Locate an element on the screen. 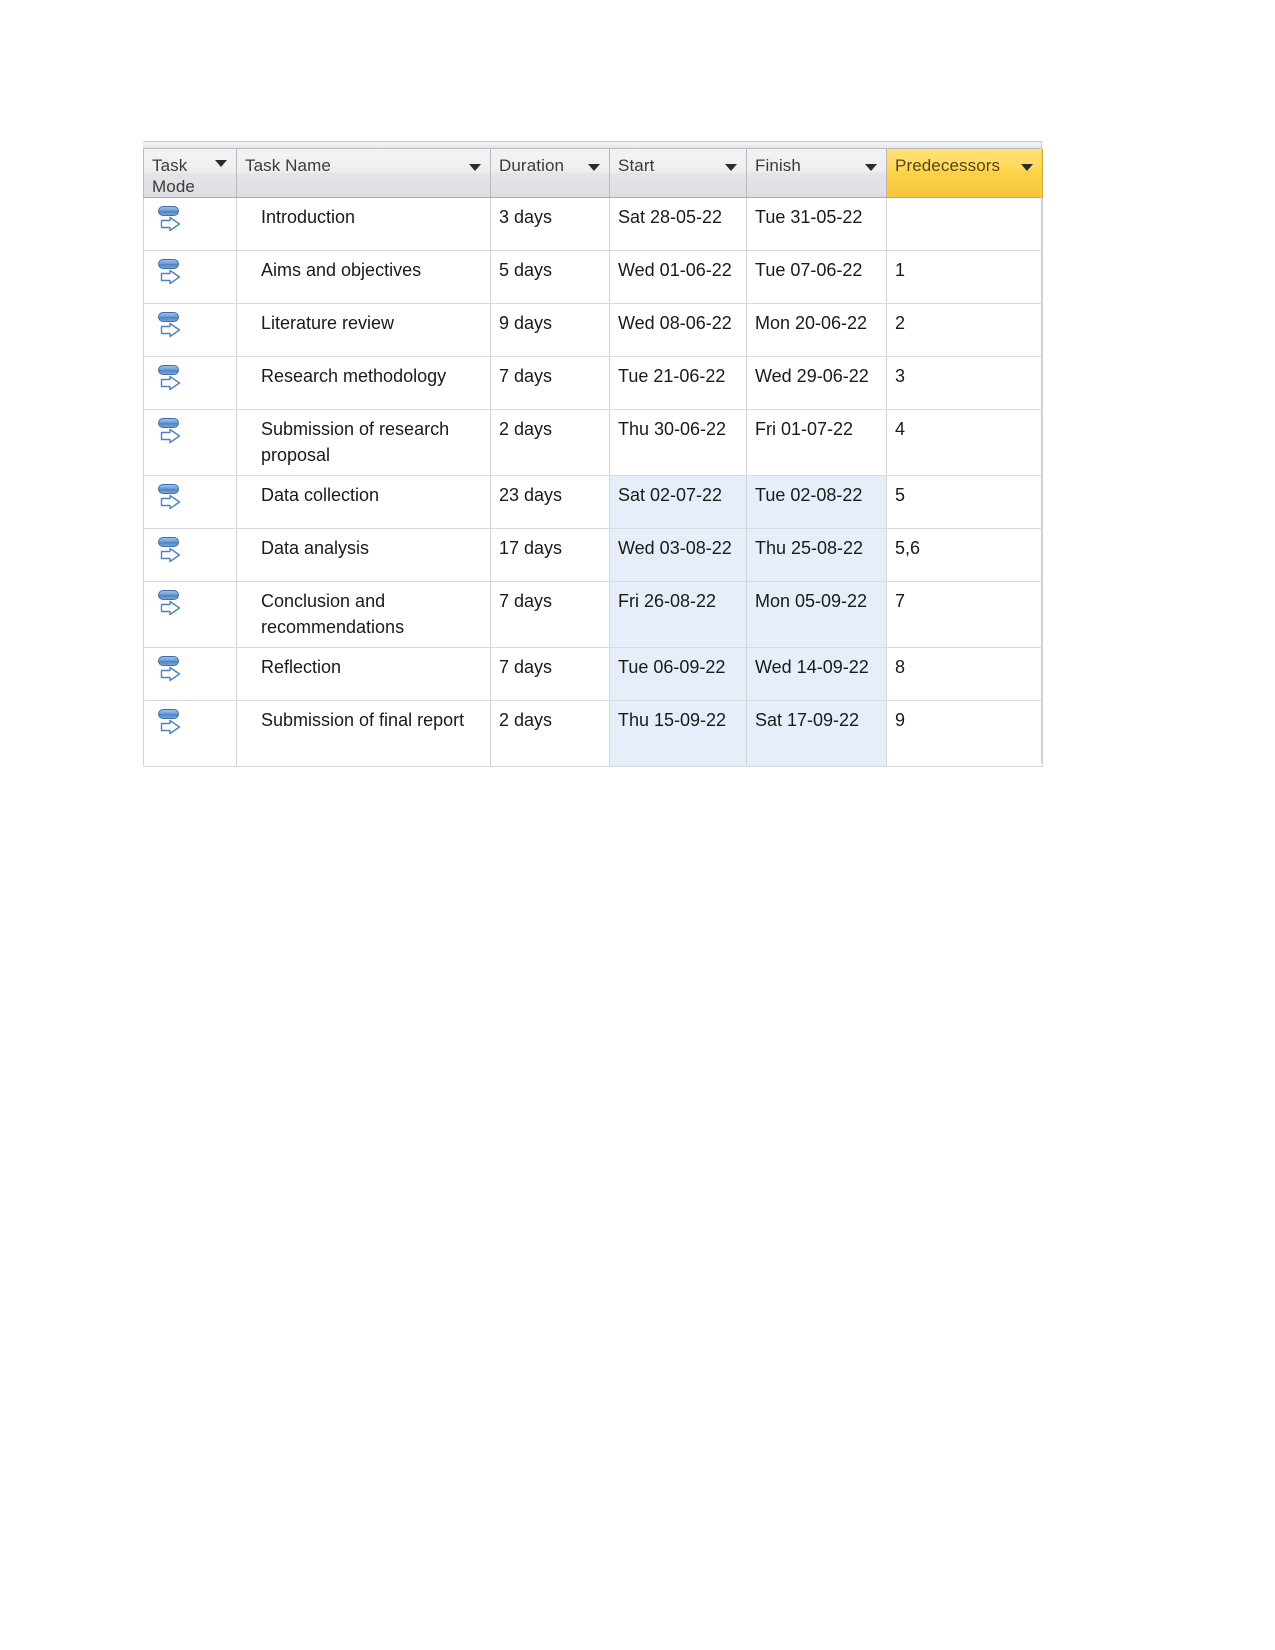 The width and height of the screenshot is (1275, 1650). cell-predecessors: 3 is located at coordinates (964, 383).